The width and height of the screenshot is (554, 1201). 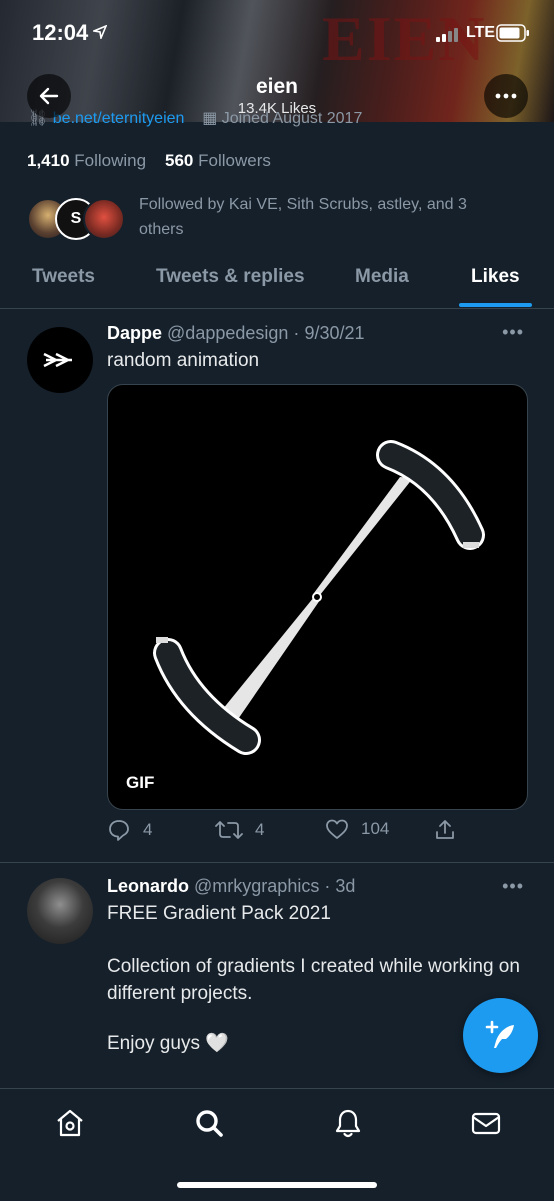 I want to click on followers-count: 560, so click(x=179, y=160).